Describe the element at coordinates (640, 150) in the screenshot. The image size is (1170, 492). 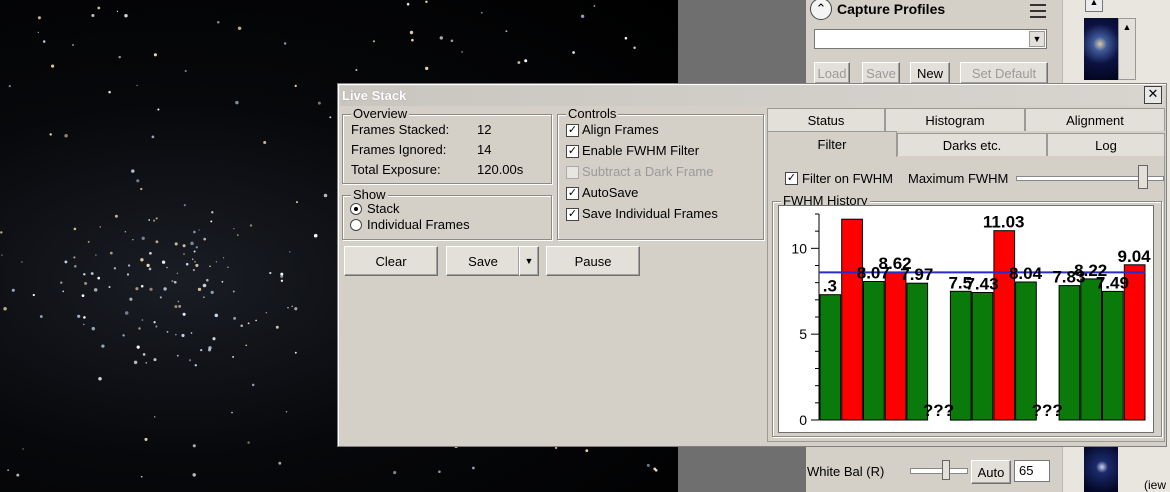
I see `enable-fwhm-filter-label: Enable FWHM Filter` at that location.